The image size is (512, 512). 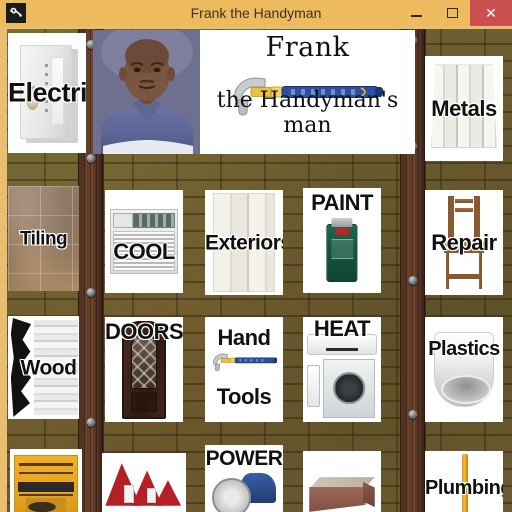 What do you see at coordinates (307, 47) in the screenshot?
I see `banner-line-1: Frank` at bounding box center [307, 47].